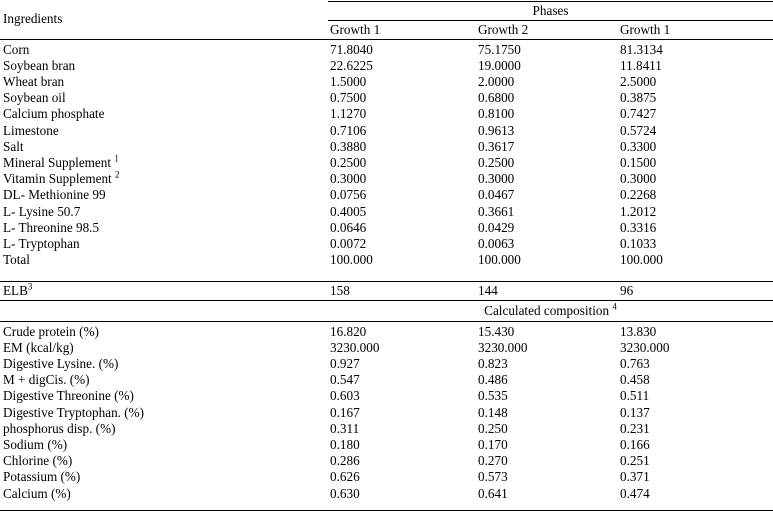  Describe the element at coordinates (41, 477) in the screenshot. I see `row-label: Potassium (%)` at that location.